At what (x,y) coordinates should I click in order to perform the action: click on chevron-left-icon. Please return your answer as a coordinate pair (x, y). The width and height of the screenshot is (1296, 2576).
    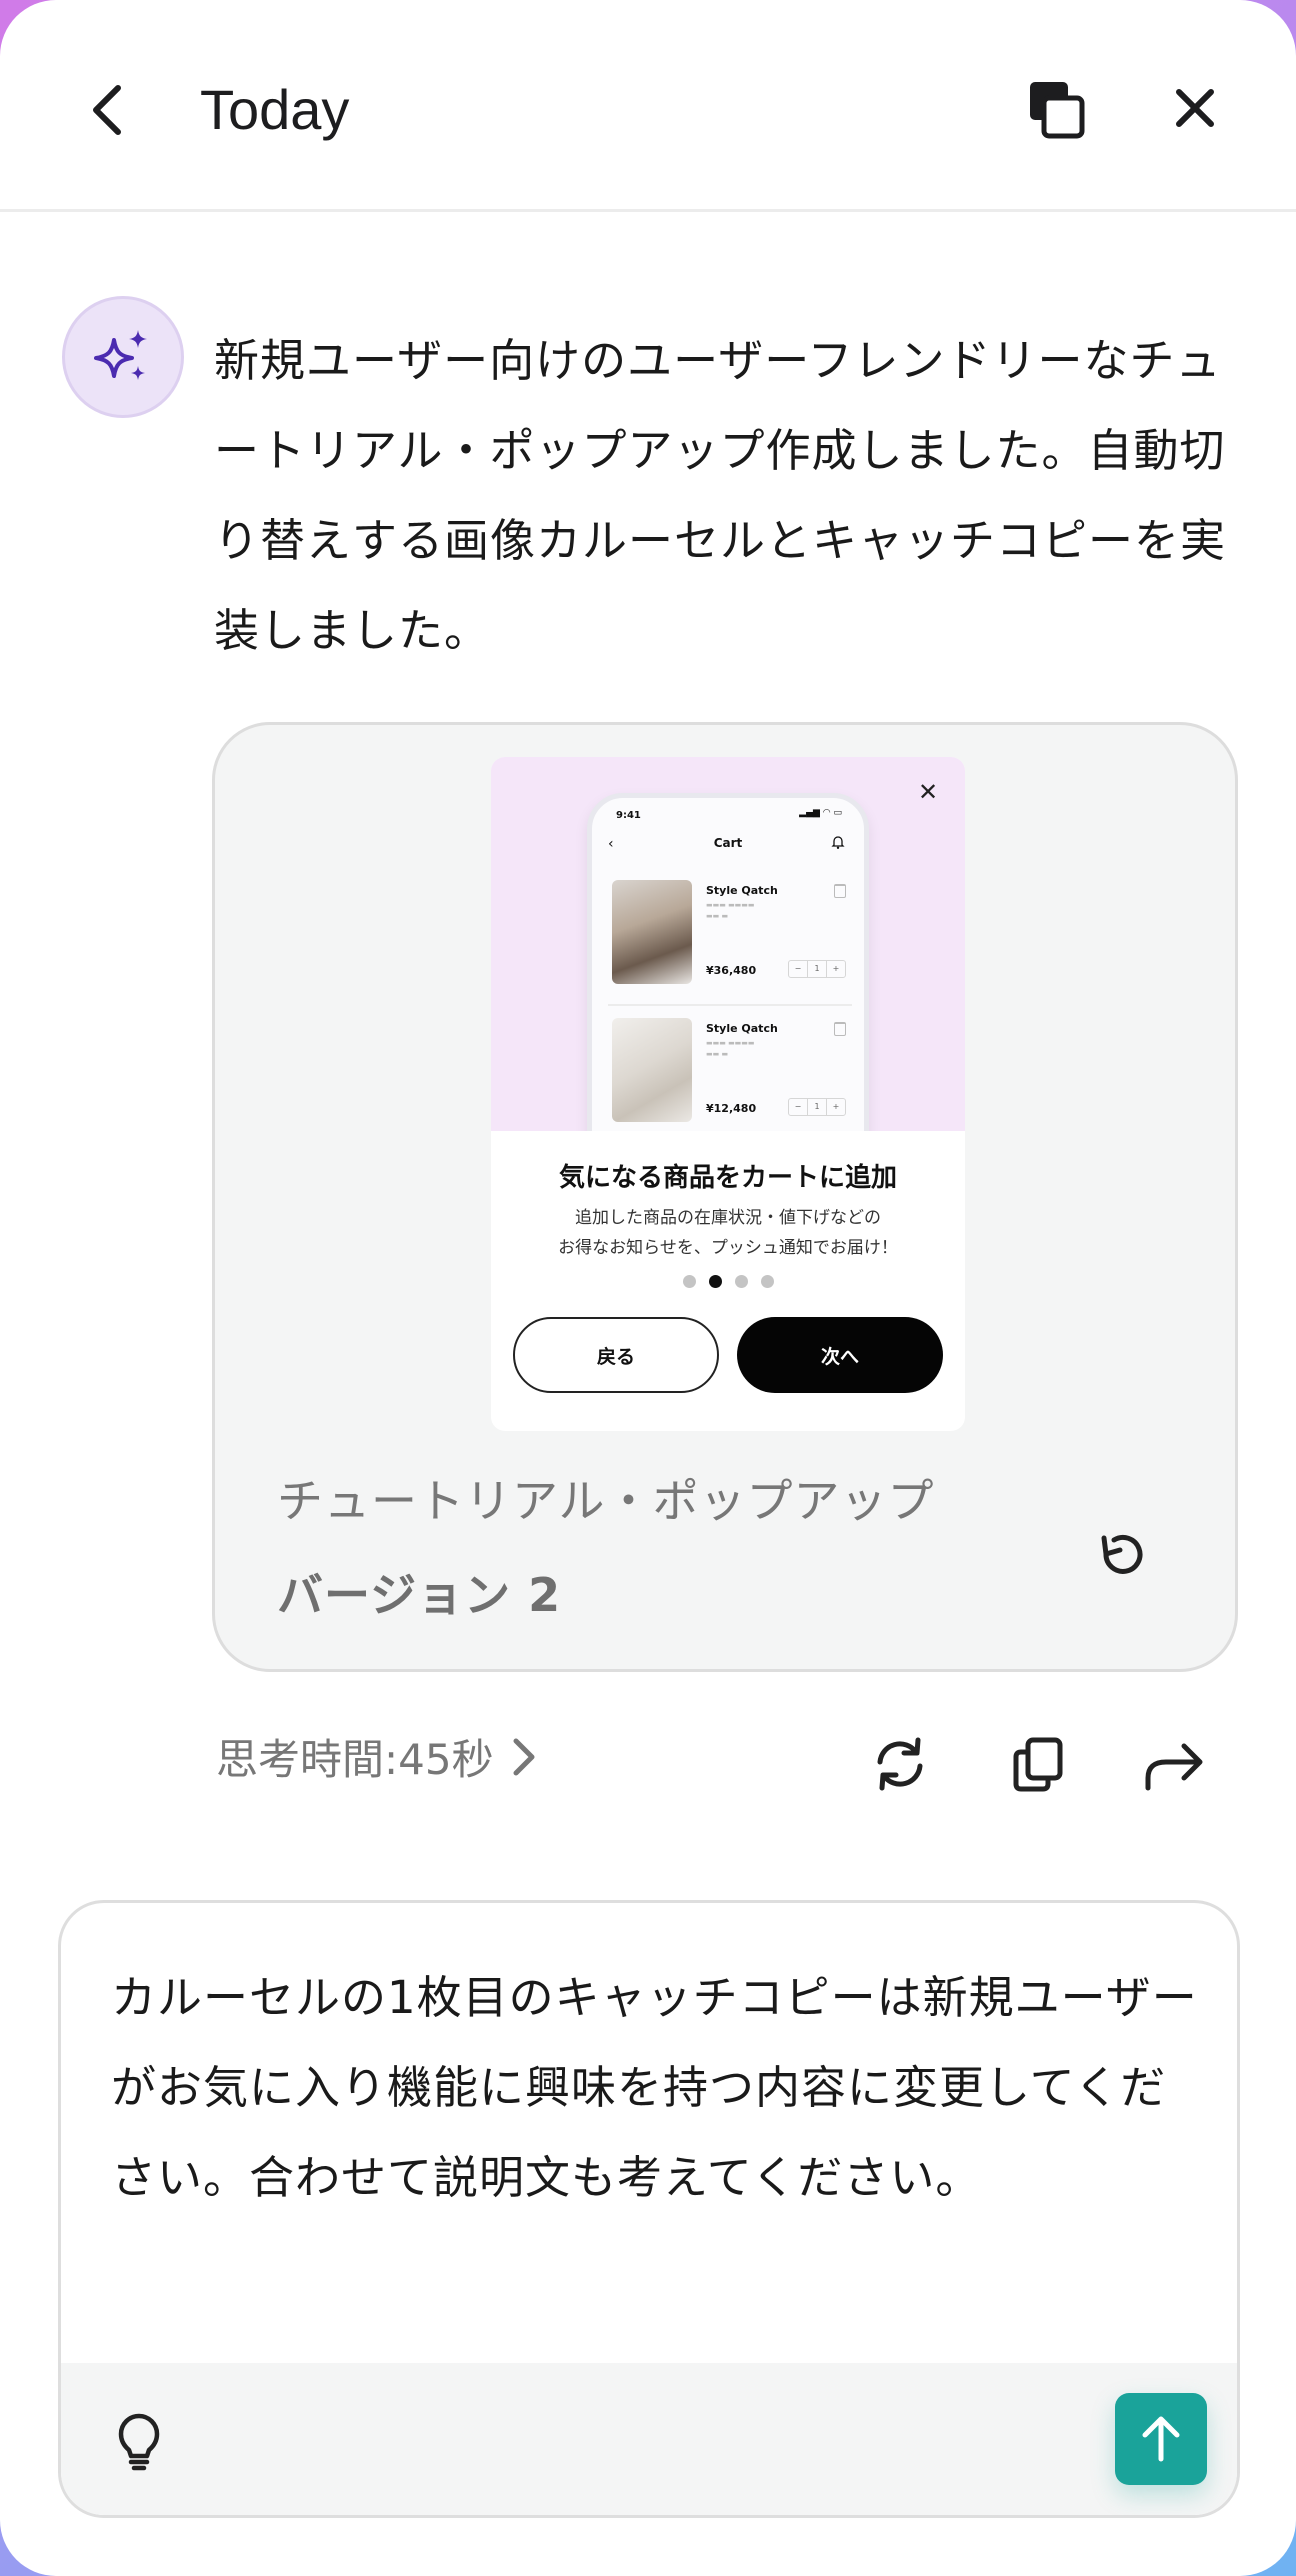
    Looking at the image, I should click on (107, 110).